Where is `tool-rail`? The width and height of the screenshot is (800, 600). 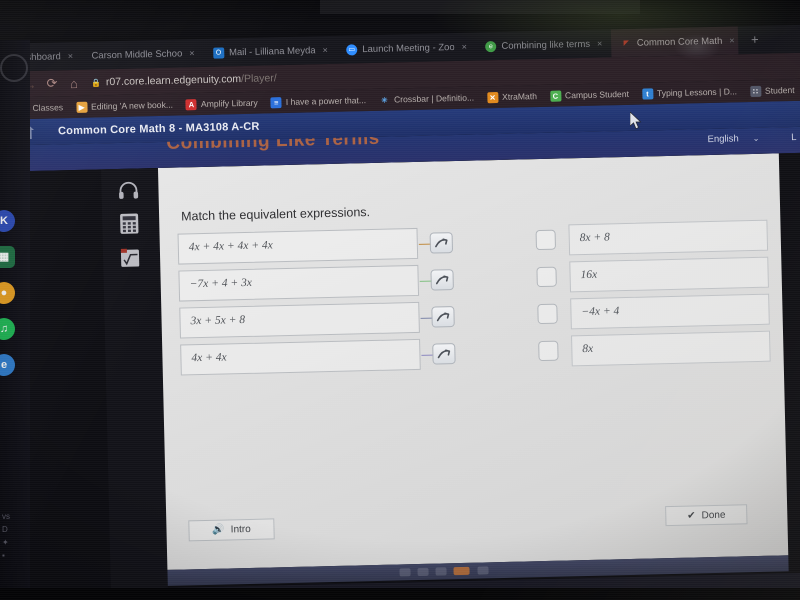 tool-rail is located at coordinates (134, 379).